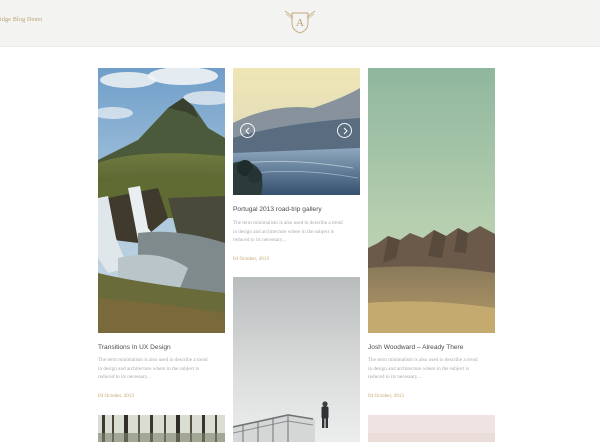 The height and width of the screenshot is (442, 600). What do you see at coordinates (21, 20) in the screenshot?
I see `site-name-link: idge Blog Demo` at bounding box center [21, 20].